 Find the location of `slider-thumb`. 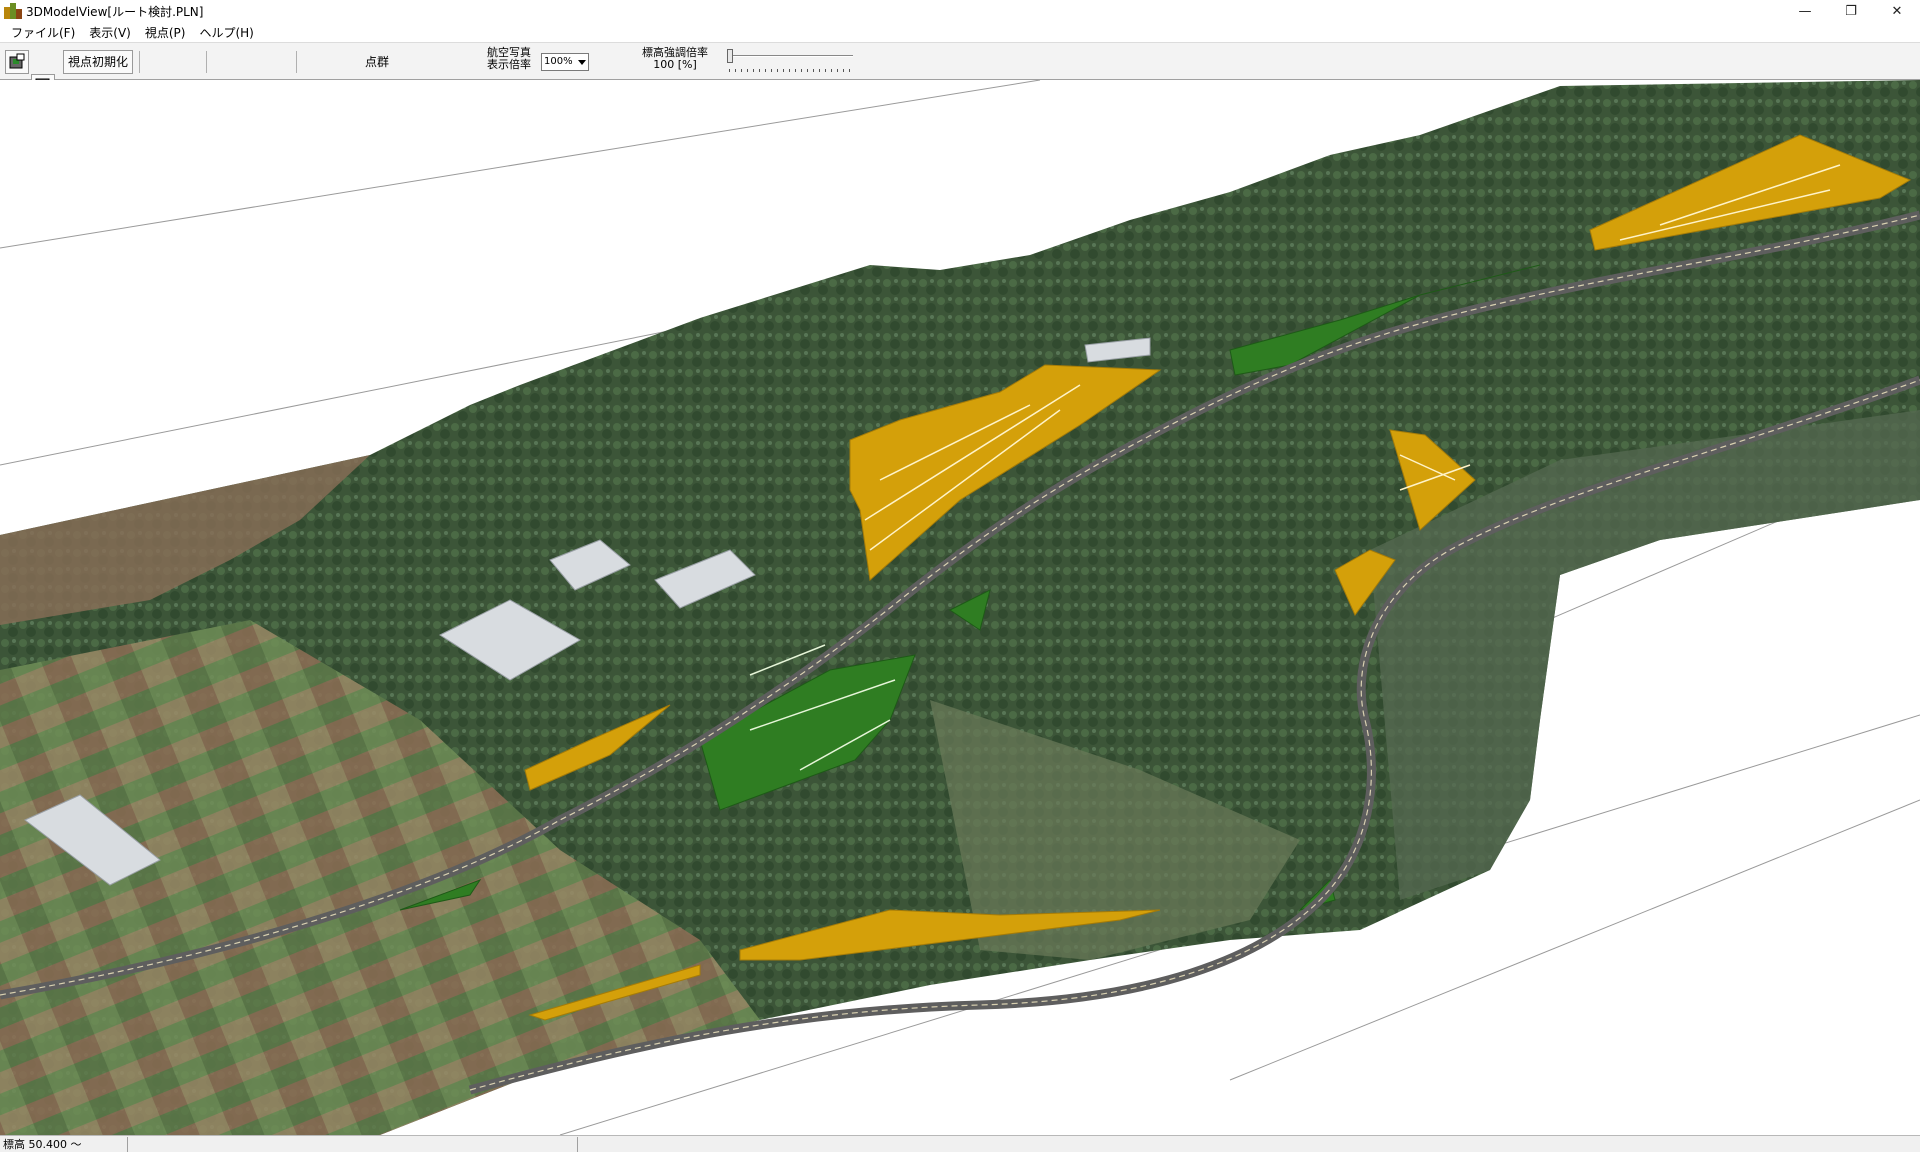

slider-thumb is located at coordinates (730, 56).